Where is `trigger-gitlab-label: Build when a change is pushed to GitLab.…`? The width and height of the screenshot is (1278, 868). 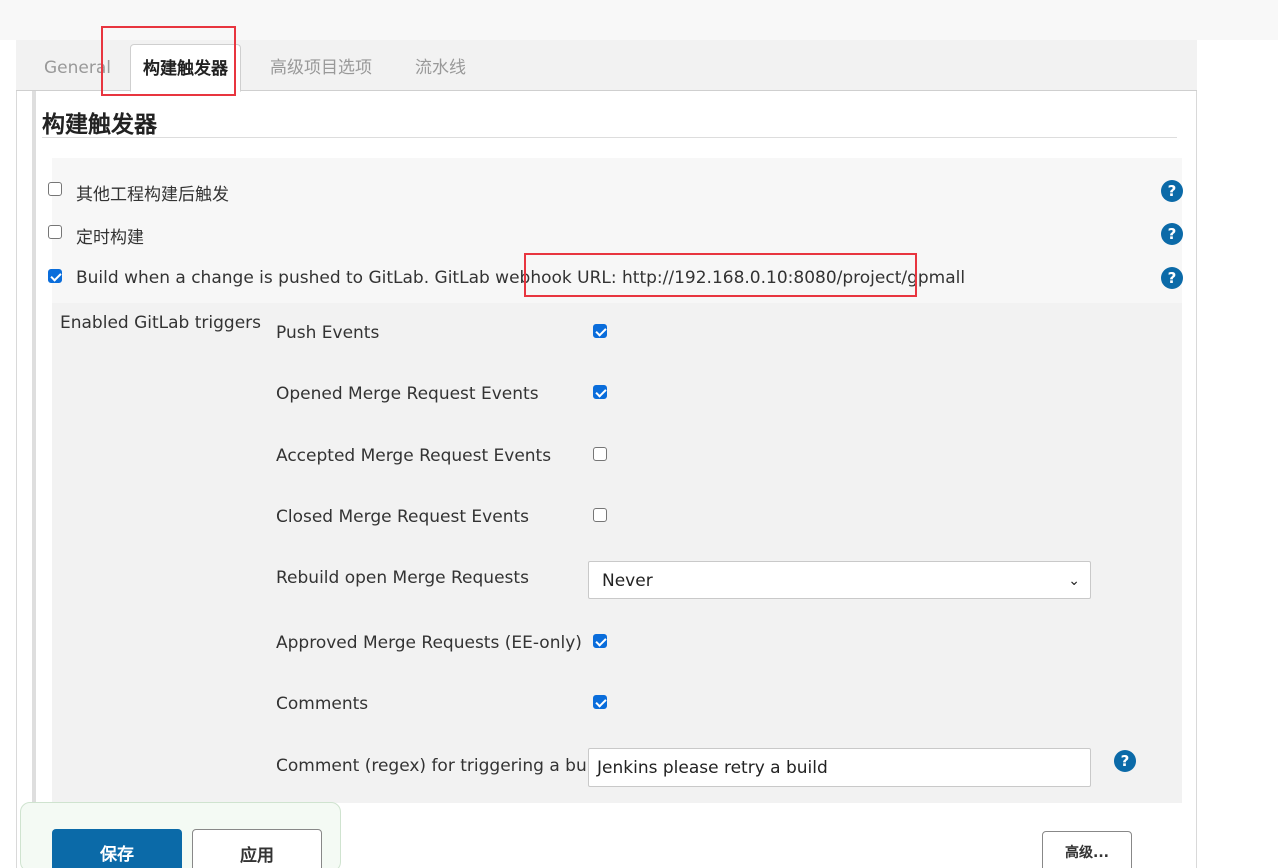
trigger-gitlab-label: Build when a change is pushed to GitLab.… is located at coordinates (521, 278).